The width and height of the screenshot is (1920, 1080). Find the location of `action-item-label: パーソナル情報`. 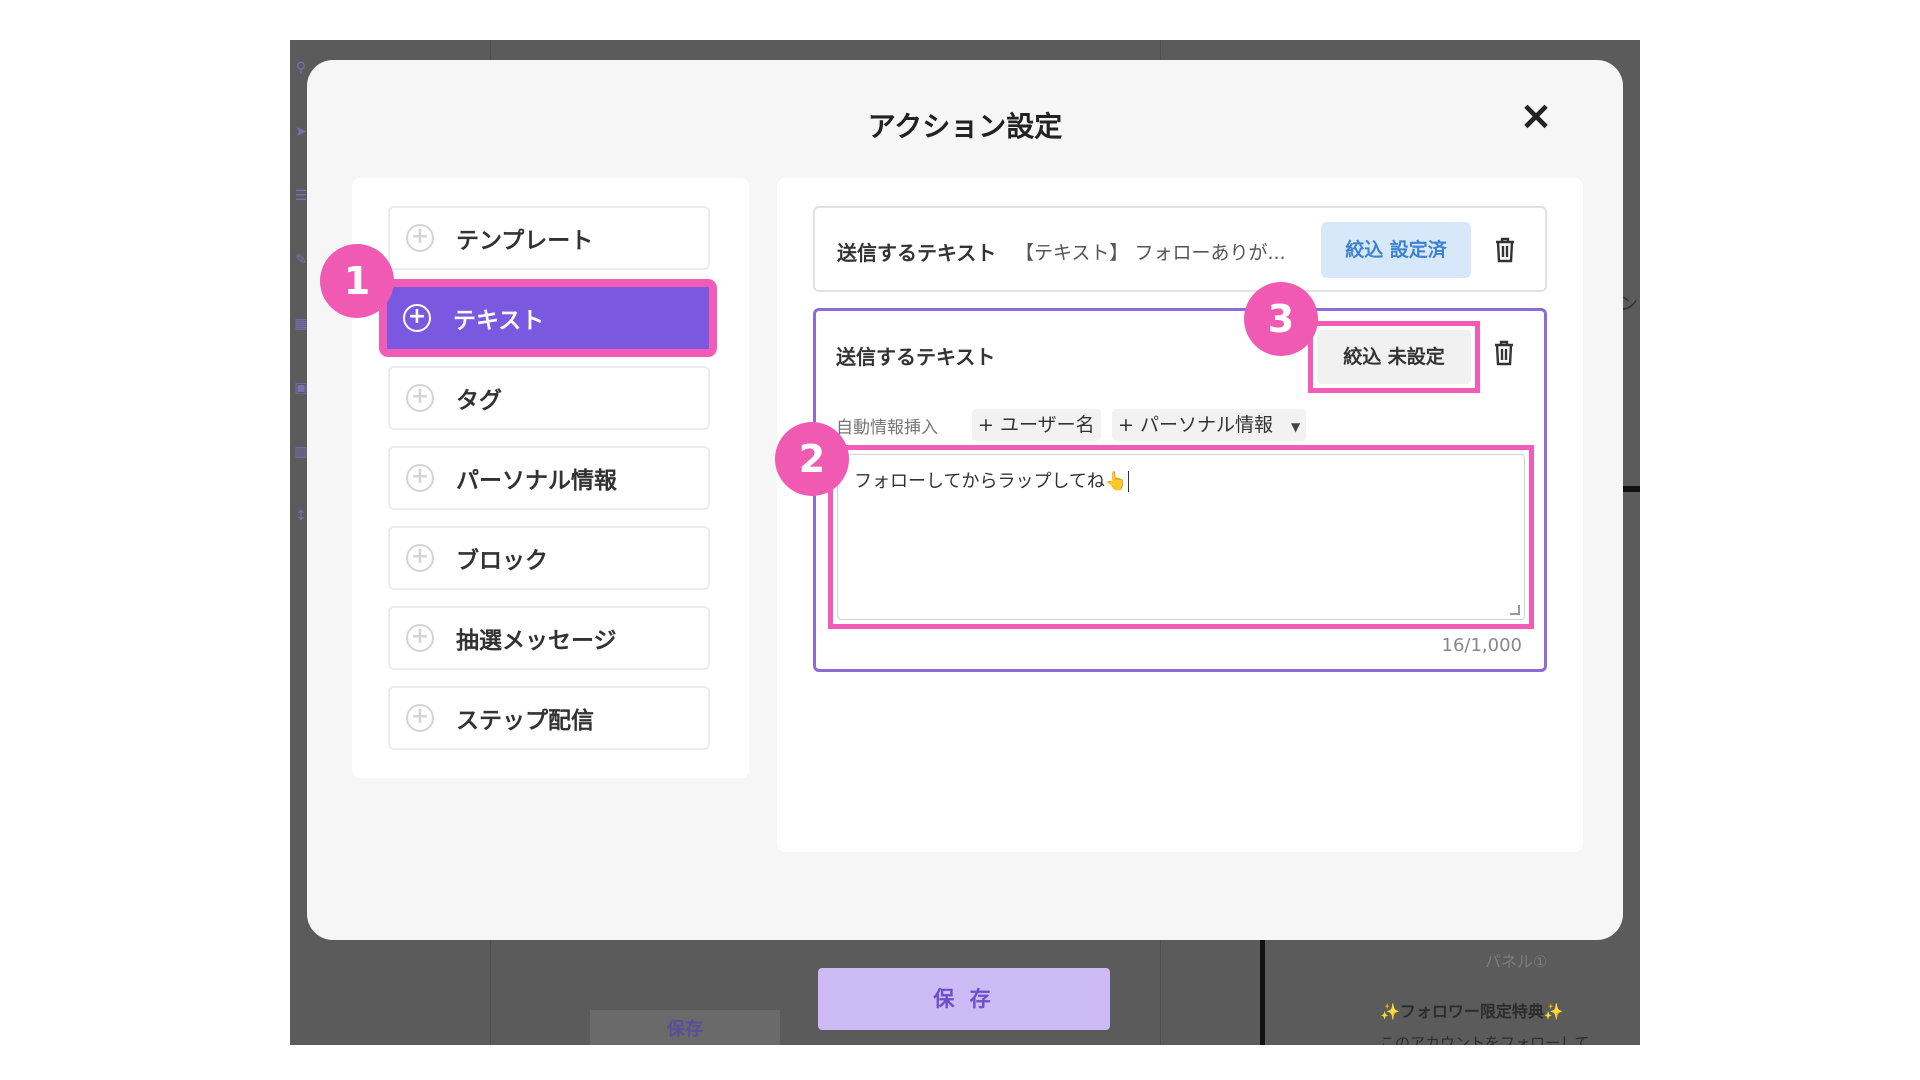

action-item-label: パーソナル情報 is located at coordinates (536, 481).